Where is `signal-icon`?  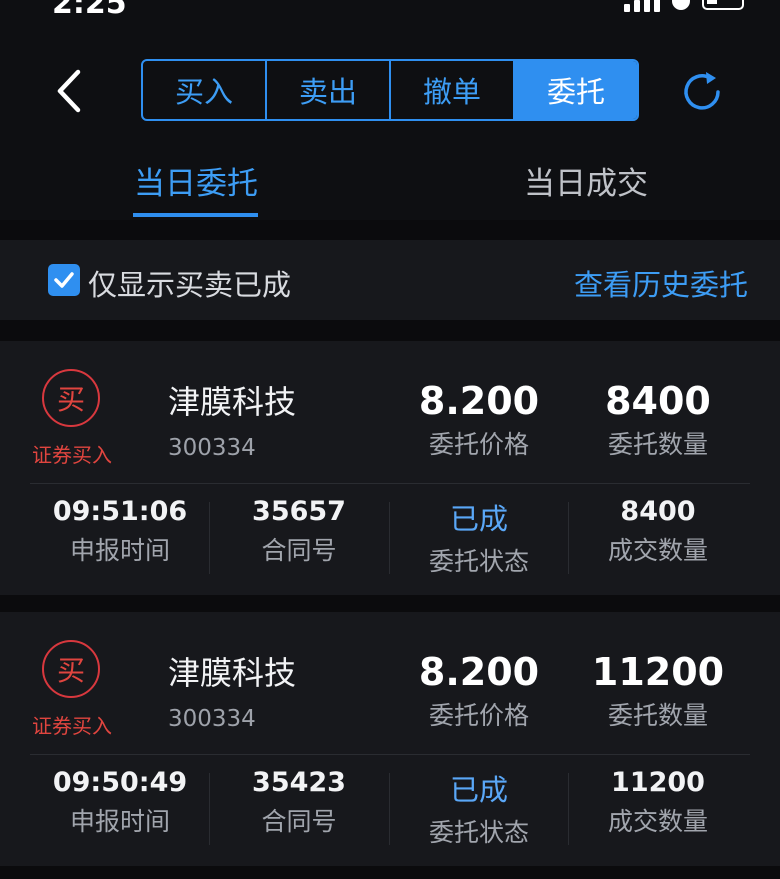 signal-icon is located at coordinates (642, 6).